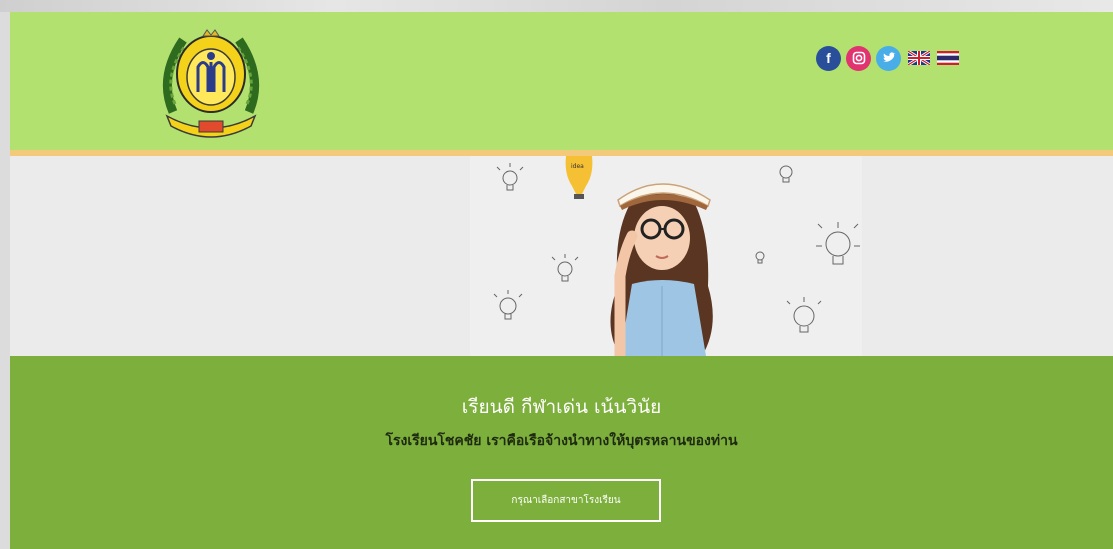 Image resolution: width=1113 pixels, height=549 pixels. I want to click on school-logo, so click(211, 80).